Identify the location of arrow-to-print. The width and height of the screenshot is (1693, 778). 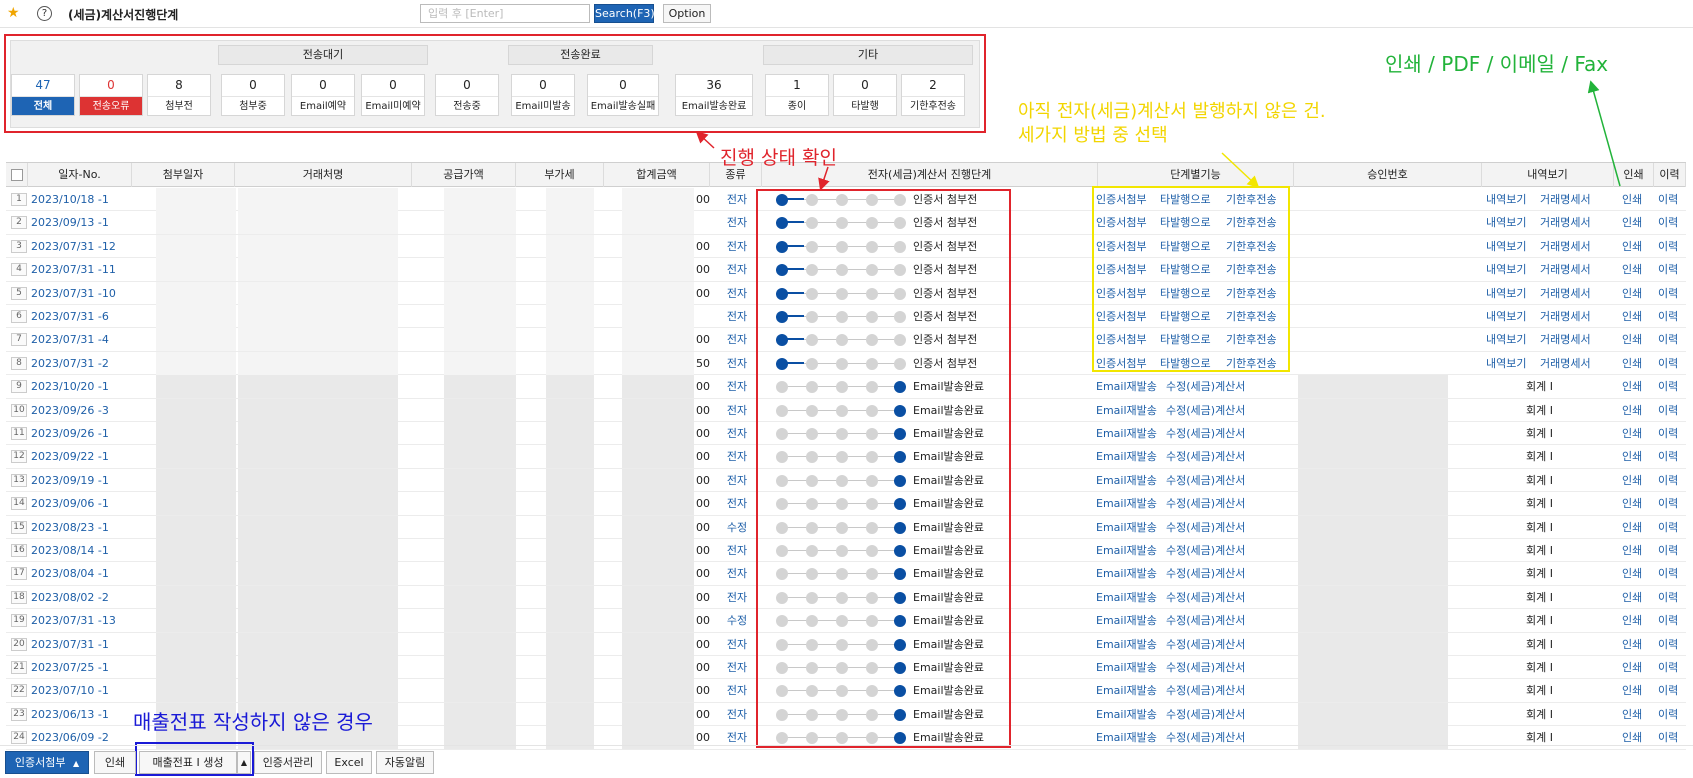
(1604, 133).